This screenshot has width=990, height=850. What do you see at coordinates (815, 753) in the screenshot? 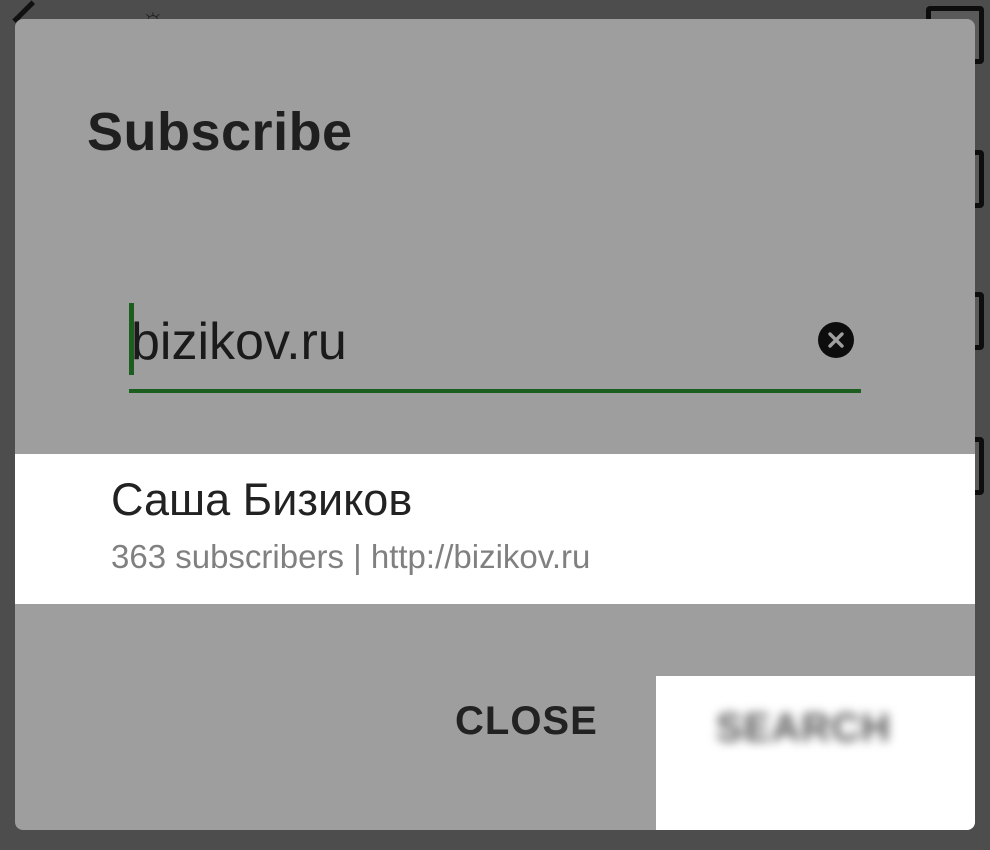
I see `search-button: SEARCH` at bounding box center [815, 753].